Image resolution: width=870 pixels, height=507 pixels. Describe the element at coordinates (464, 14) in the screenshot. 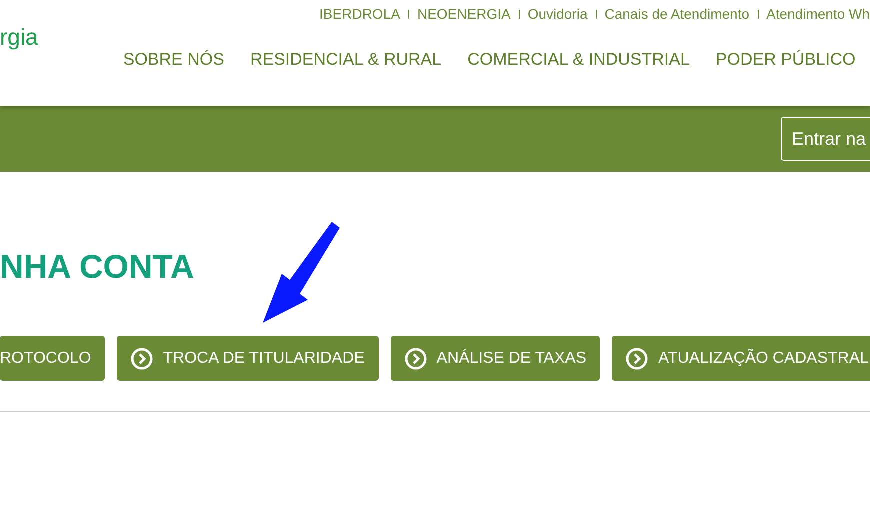

I see `top-link: NEOENERGIA` at that location.